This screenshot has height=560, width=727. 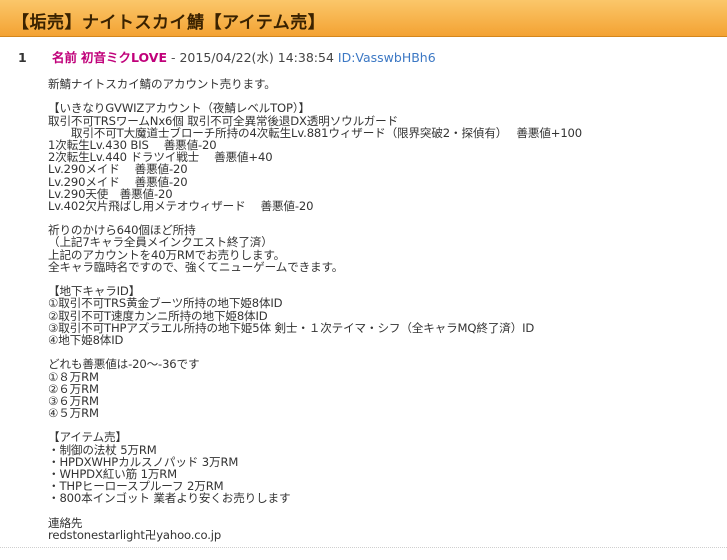 What do you see at coordinates (162, 84) in the screenshot?
I see `post-body-line: 新鯖ナイトスカイ鯖のアカウント売ります。` at bounding box center [162, 84].